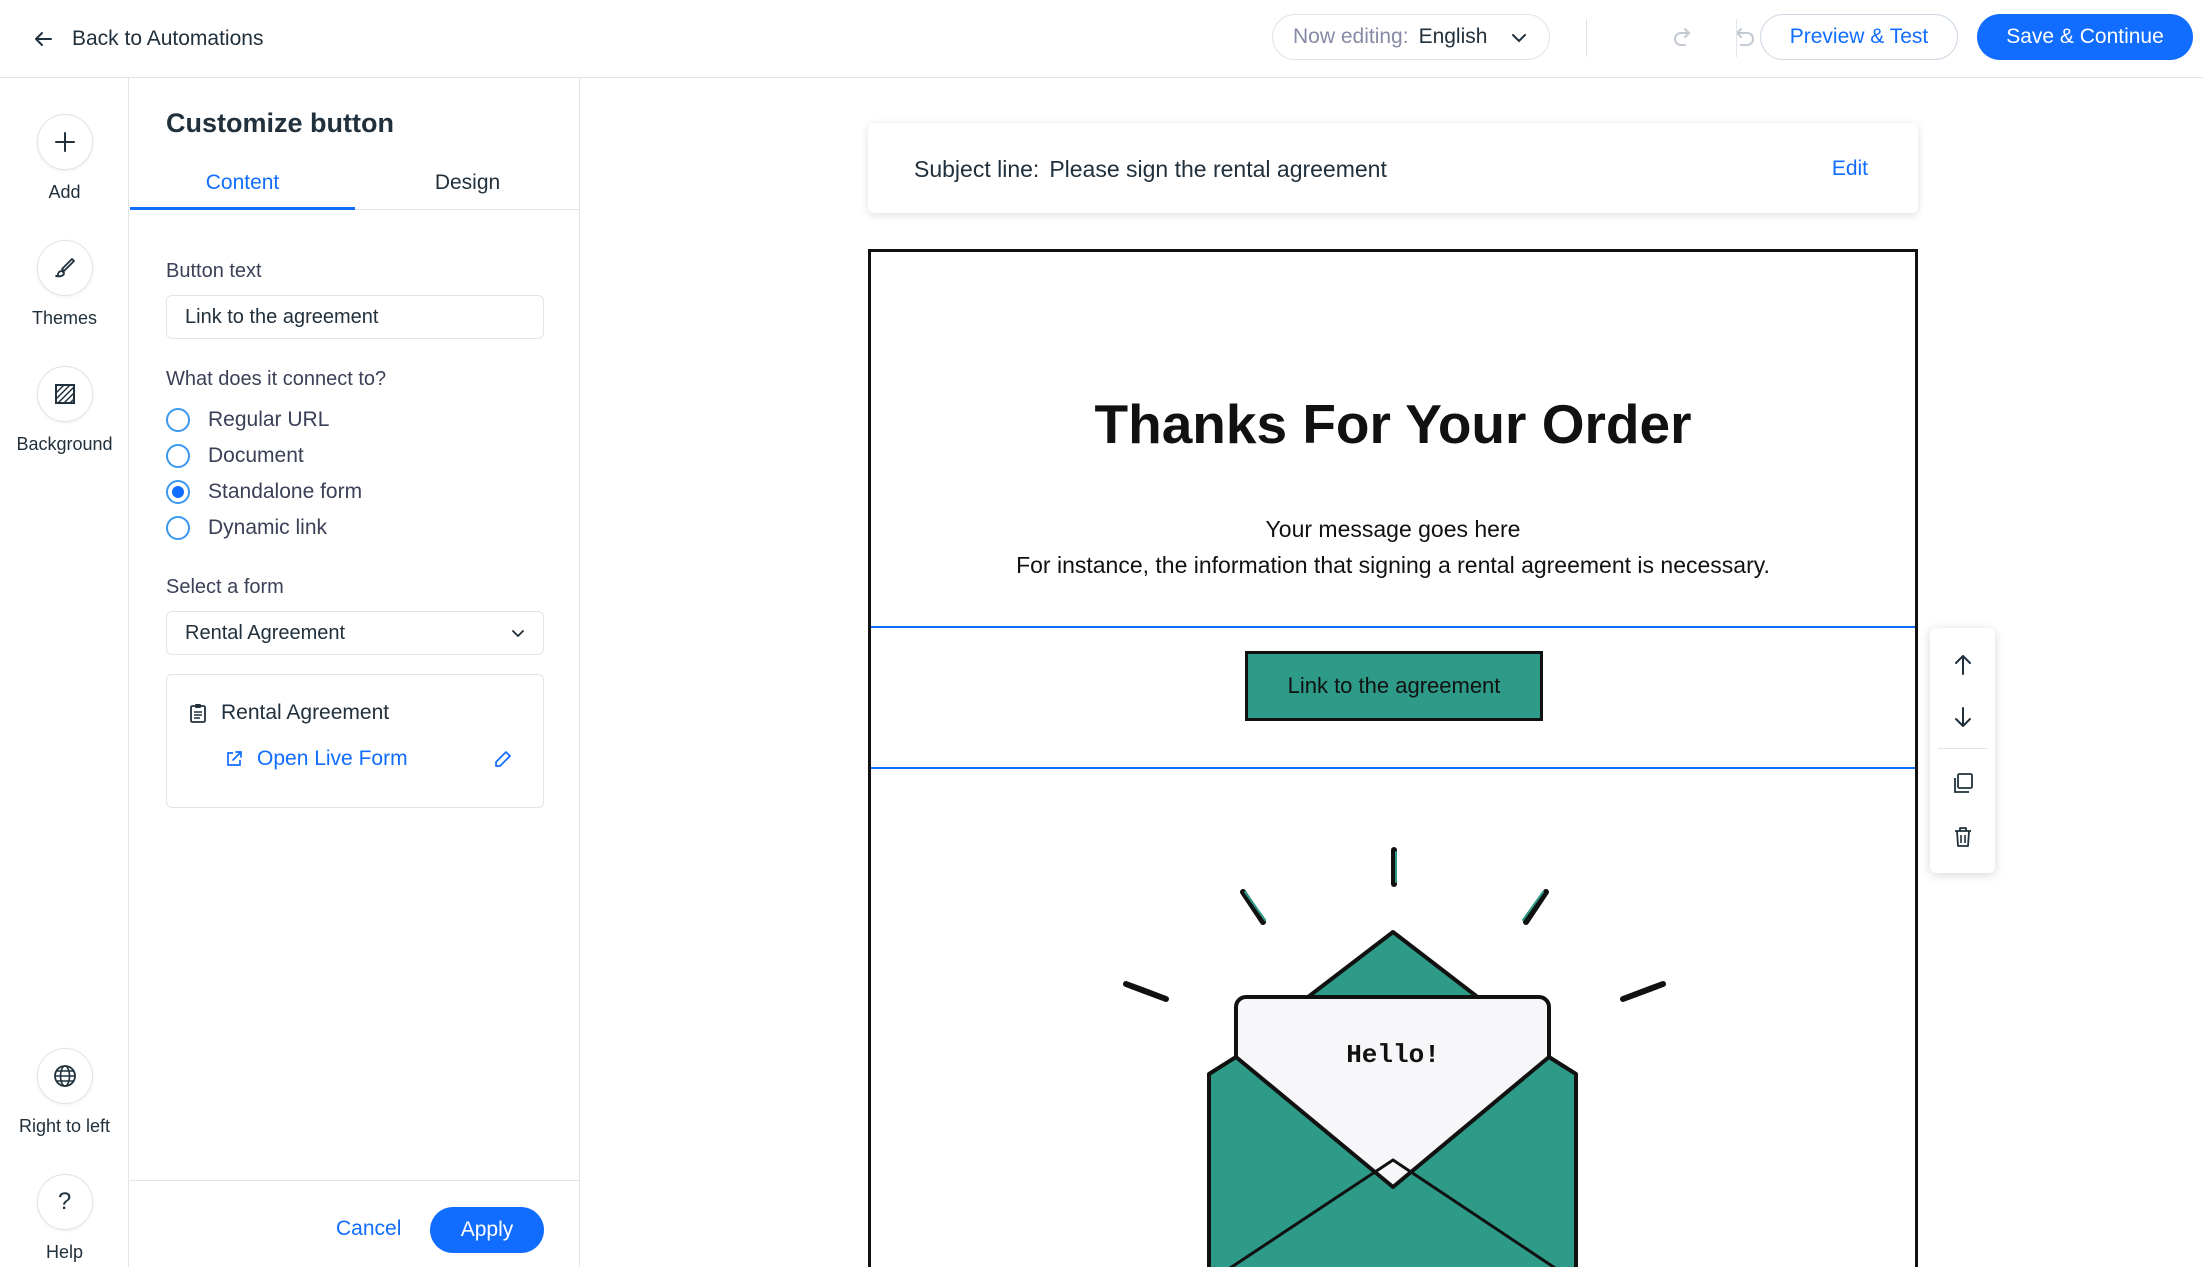 This screenshot has height=1267, width=2203. I want to click on language-selector: Now editing: English, so click(1411, 37).